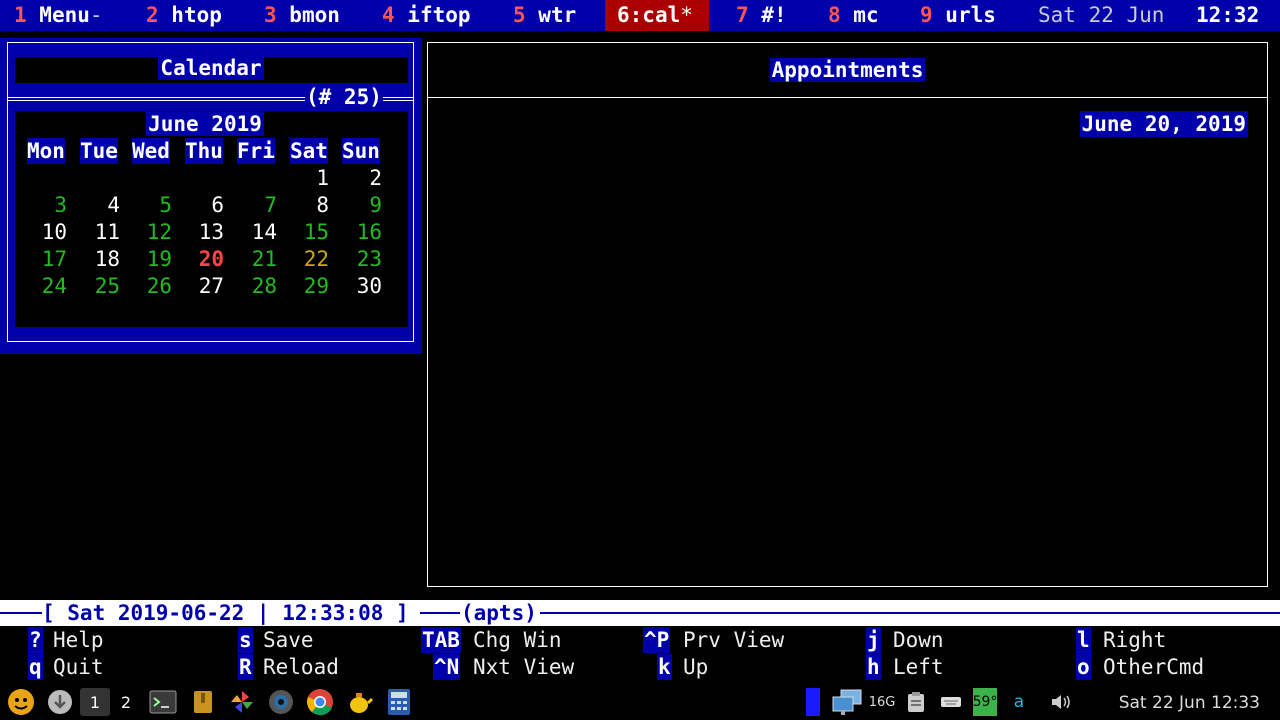 The image size is (1280, 720). Describe the element at coordinates (46, 151) in the screenshot. I see `weekday-mon: Mon` at that location.